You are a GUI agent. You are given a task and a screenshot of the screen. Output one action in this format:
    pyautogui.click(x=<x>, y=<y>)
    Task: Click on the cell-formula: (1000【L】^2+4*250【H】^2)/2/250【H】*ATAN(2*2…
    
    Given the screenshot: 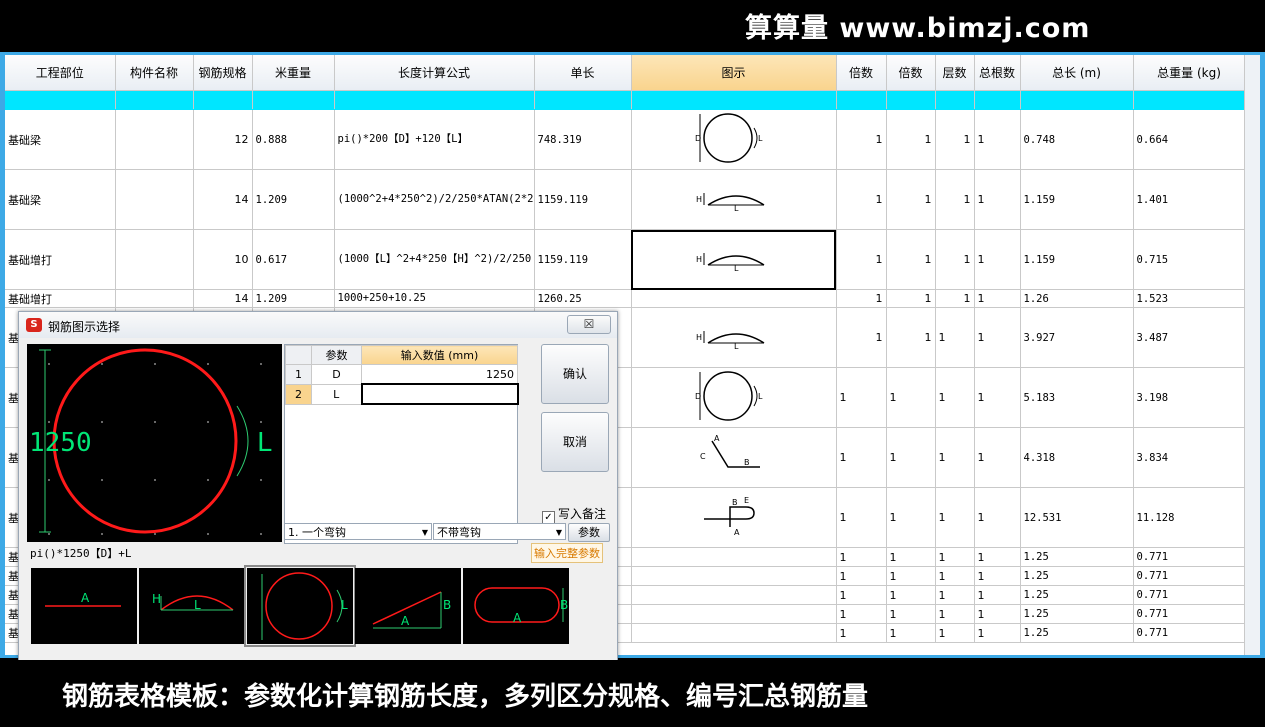 What is the action you would take?
    pyautogui.click(x=434, y=259)
    